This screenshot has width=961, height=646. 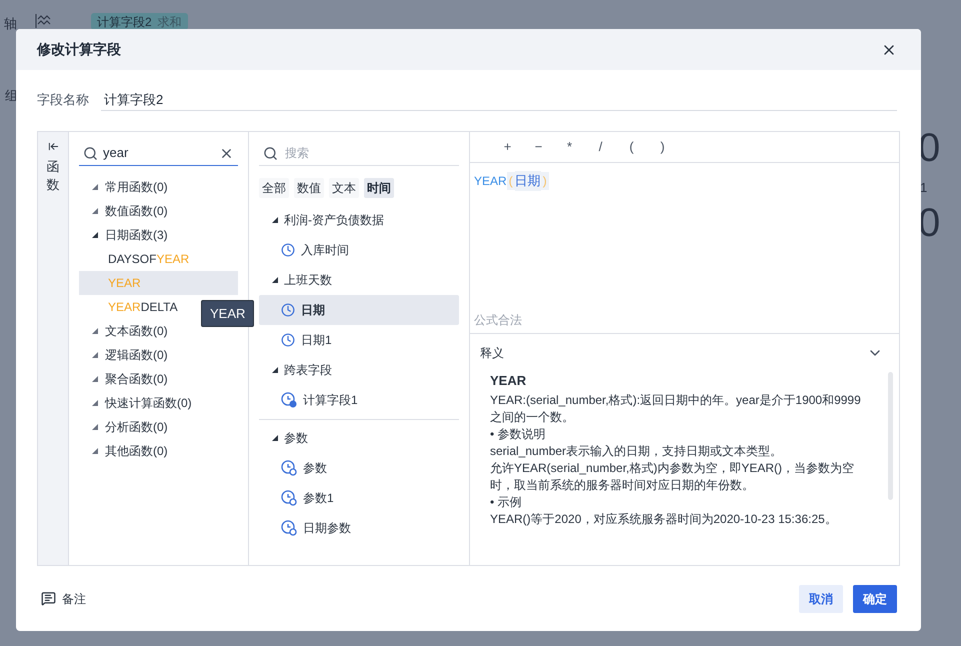 What do you see at coordinates (359, 340) in the screenshot?
I see `field-item: 日期1` at bounding box center [359, 340].